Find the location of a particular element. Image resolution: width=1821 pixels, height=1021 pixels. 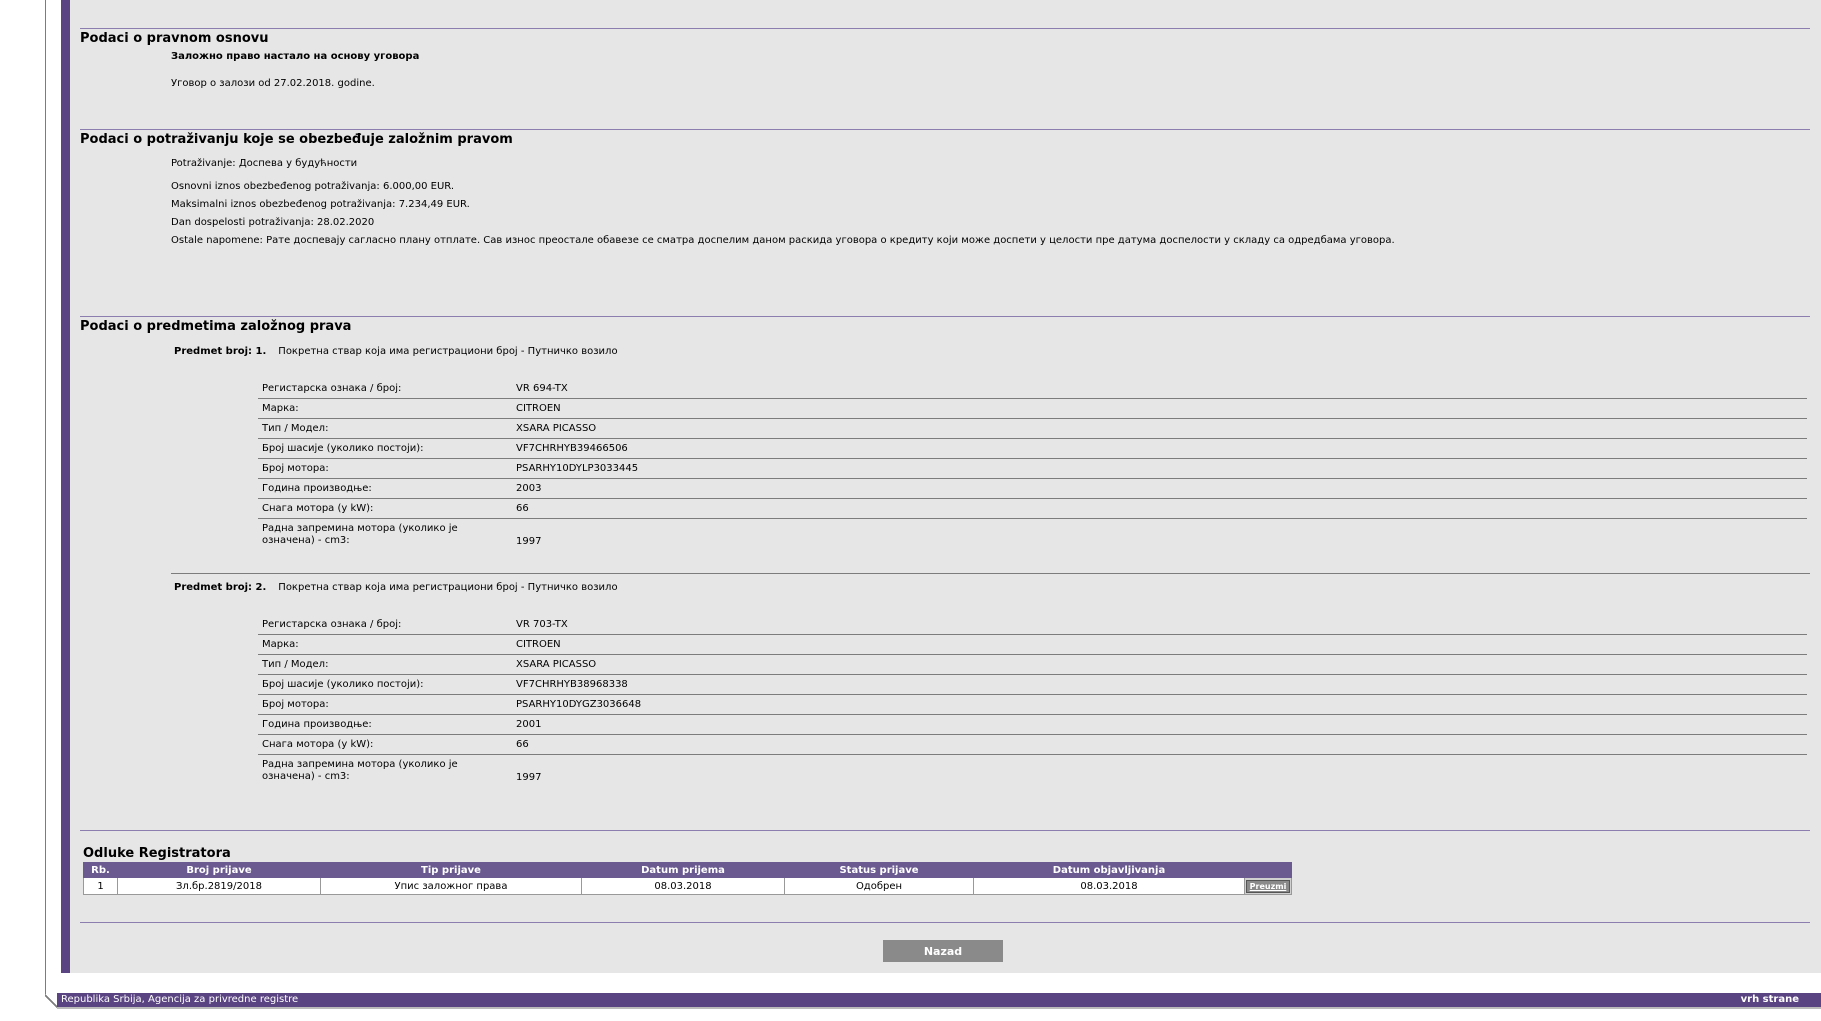

kv-row: Регистарска ознака / број: VR 694-TX is located at coordinates (1032, 391).